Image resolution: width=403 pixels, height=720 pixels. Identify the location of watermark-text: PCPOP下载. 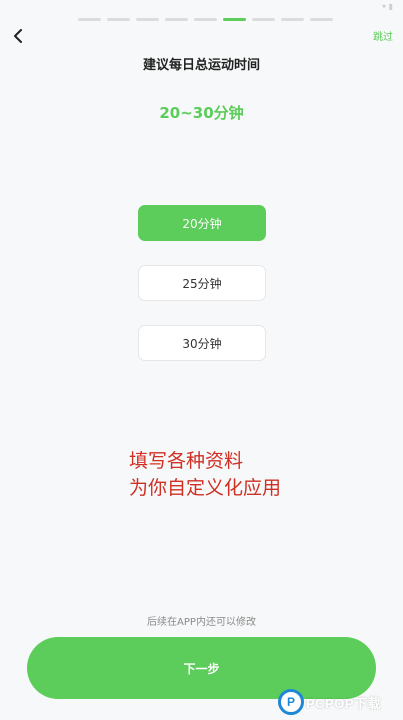
(344, 703).